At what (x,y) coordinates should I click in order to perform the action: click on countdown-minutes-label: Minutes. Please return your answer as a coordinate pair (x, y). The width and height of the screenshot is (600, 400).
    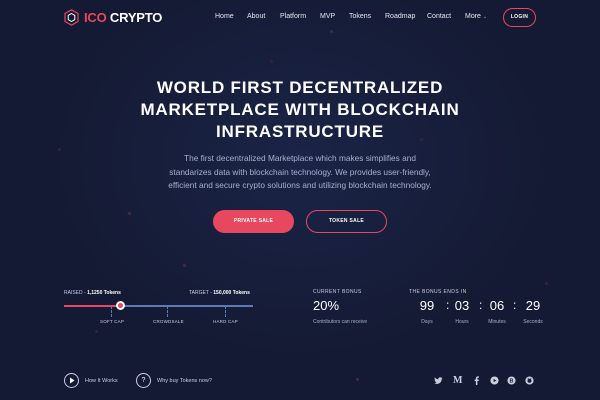
    Looking at the image, I should click on (497, 322).